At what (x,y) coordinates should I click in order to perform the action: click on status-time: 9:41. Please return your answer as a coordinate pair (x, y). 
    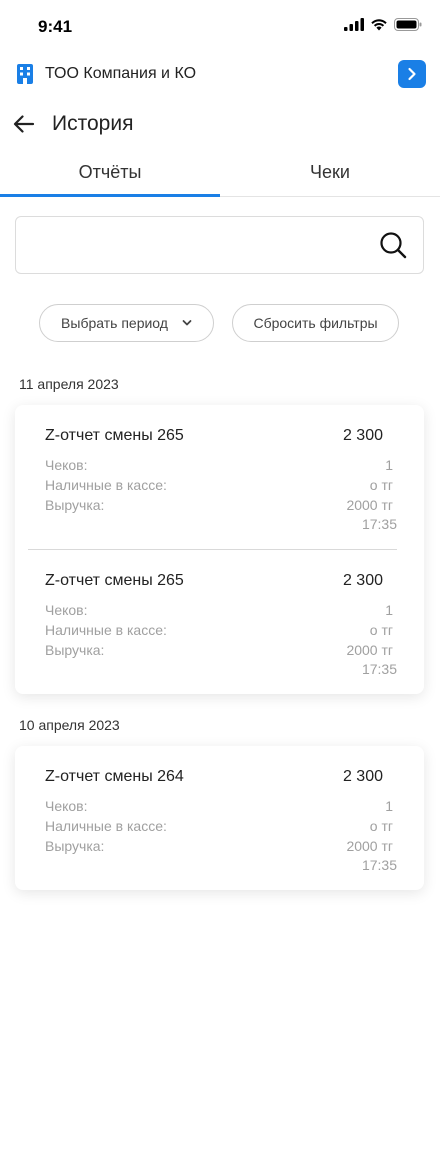
    Looking at the image, I should click on (55, 26).